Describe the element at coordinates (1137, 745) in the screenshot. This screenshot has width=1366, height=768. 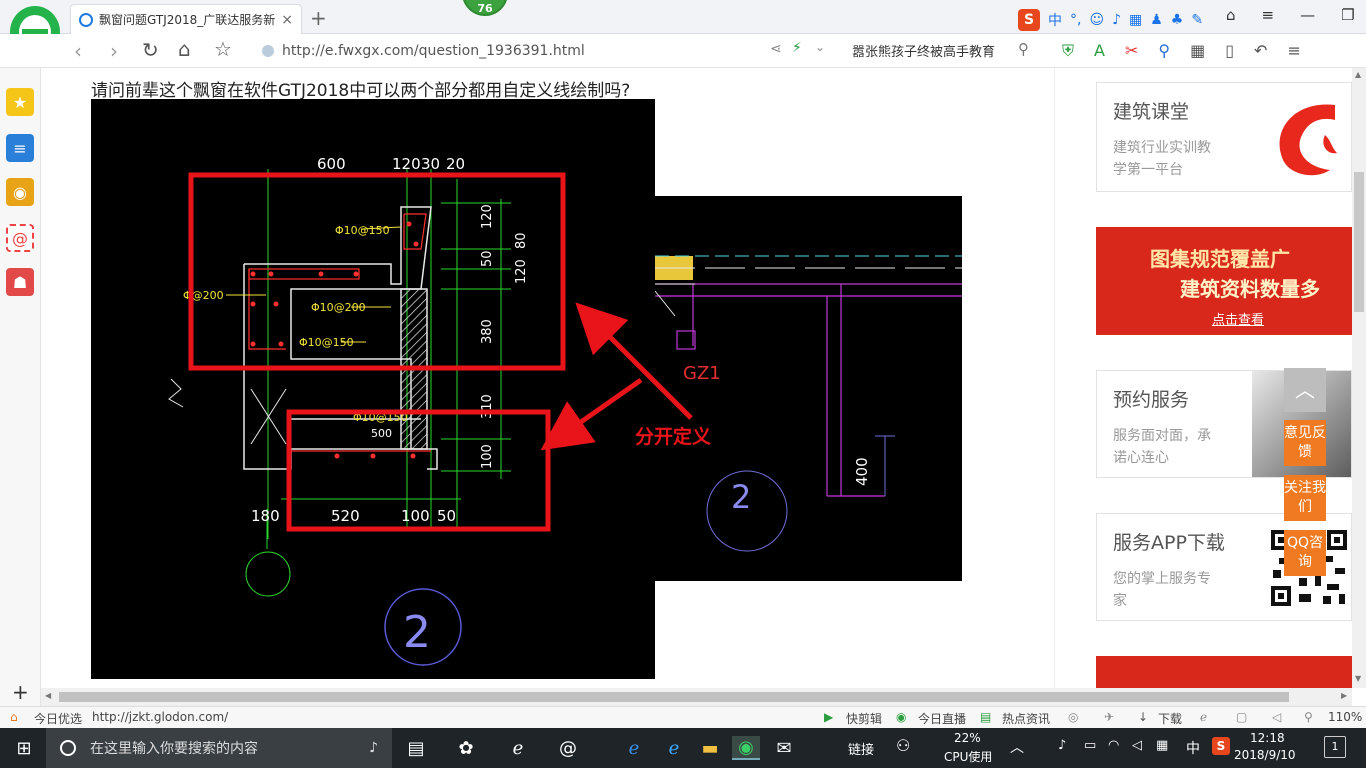
I see `speaker-icon: ◁` at that location.